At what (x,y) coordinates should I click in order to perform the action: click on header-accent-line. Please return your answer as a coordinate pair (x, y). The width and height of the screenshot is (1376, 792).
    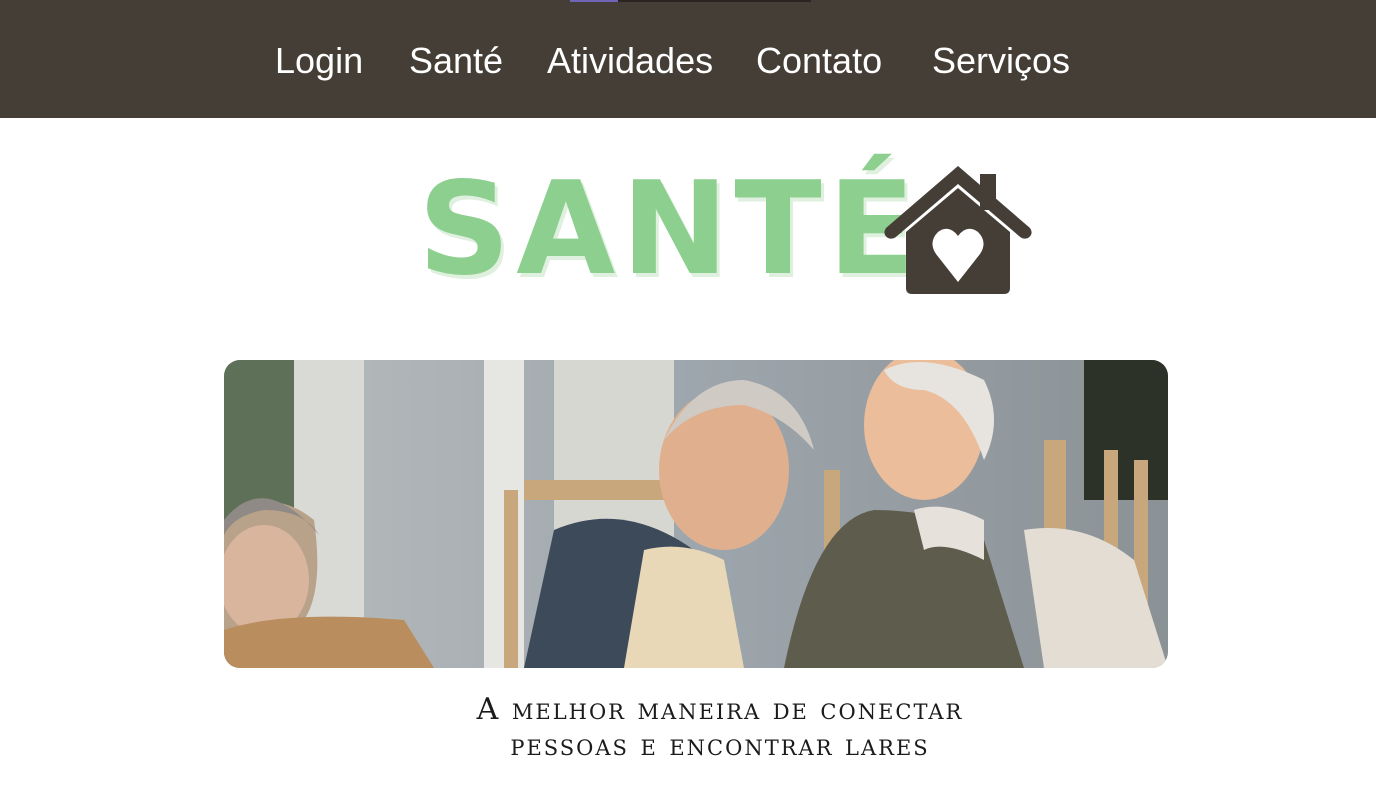
    Looking at the image, I should click on (690, 1).